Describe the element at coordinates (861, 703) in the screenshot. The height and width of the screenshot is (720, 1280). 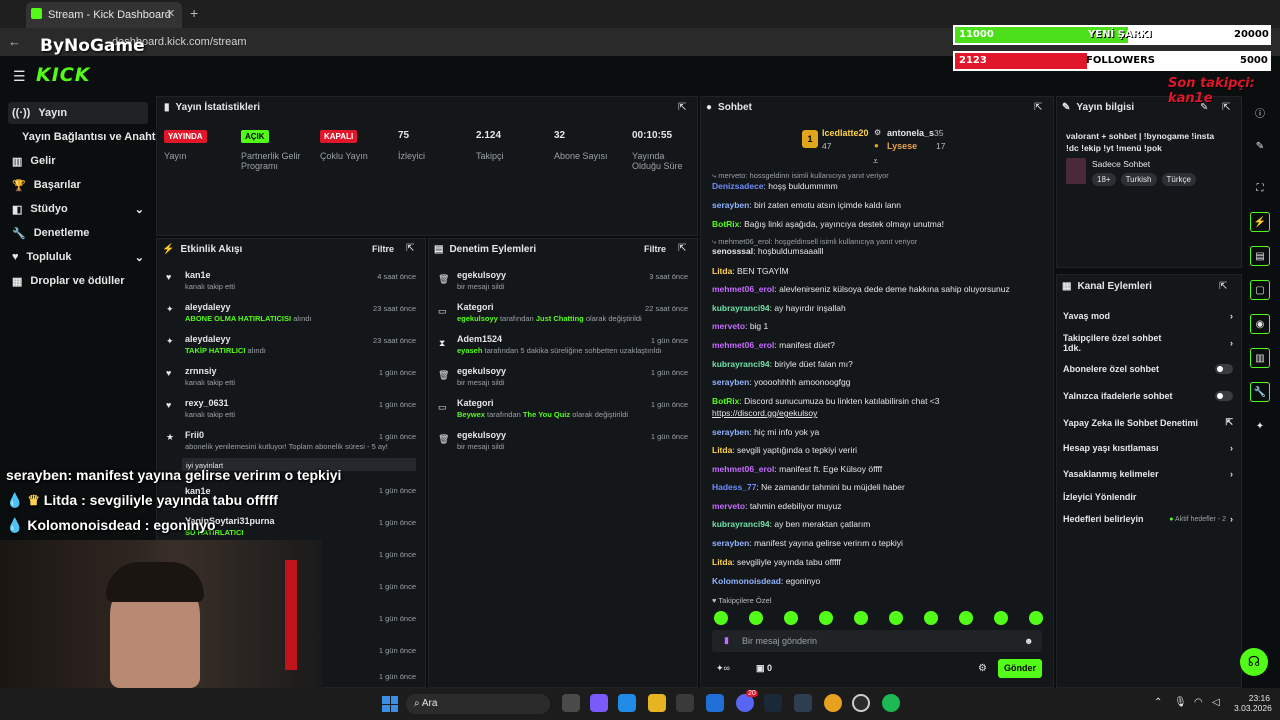
I see `obs-icon` at that location.